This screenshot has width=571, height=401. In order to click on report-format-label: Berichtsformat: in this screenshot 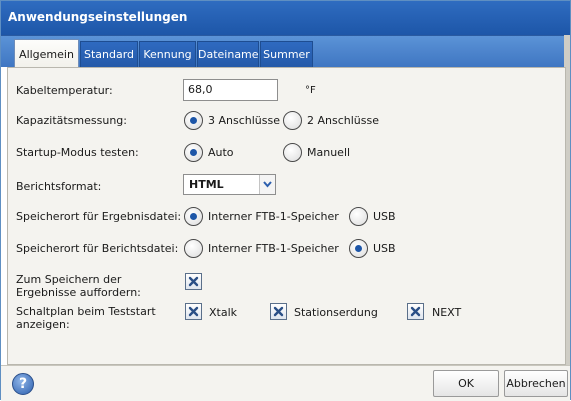, I will do `click(59, 186)`.